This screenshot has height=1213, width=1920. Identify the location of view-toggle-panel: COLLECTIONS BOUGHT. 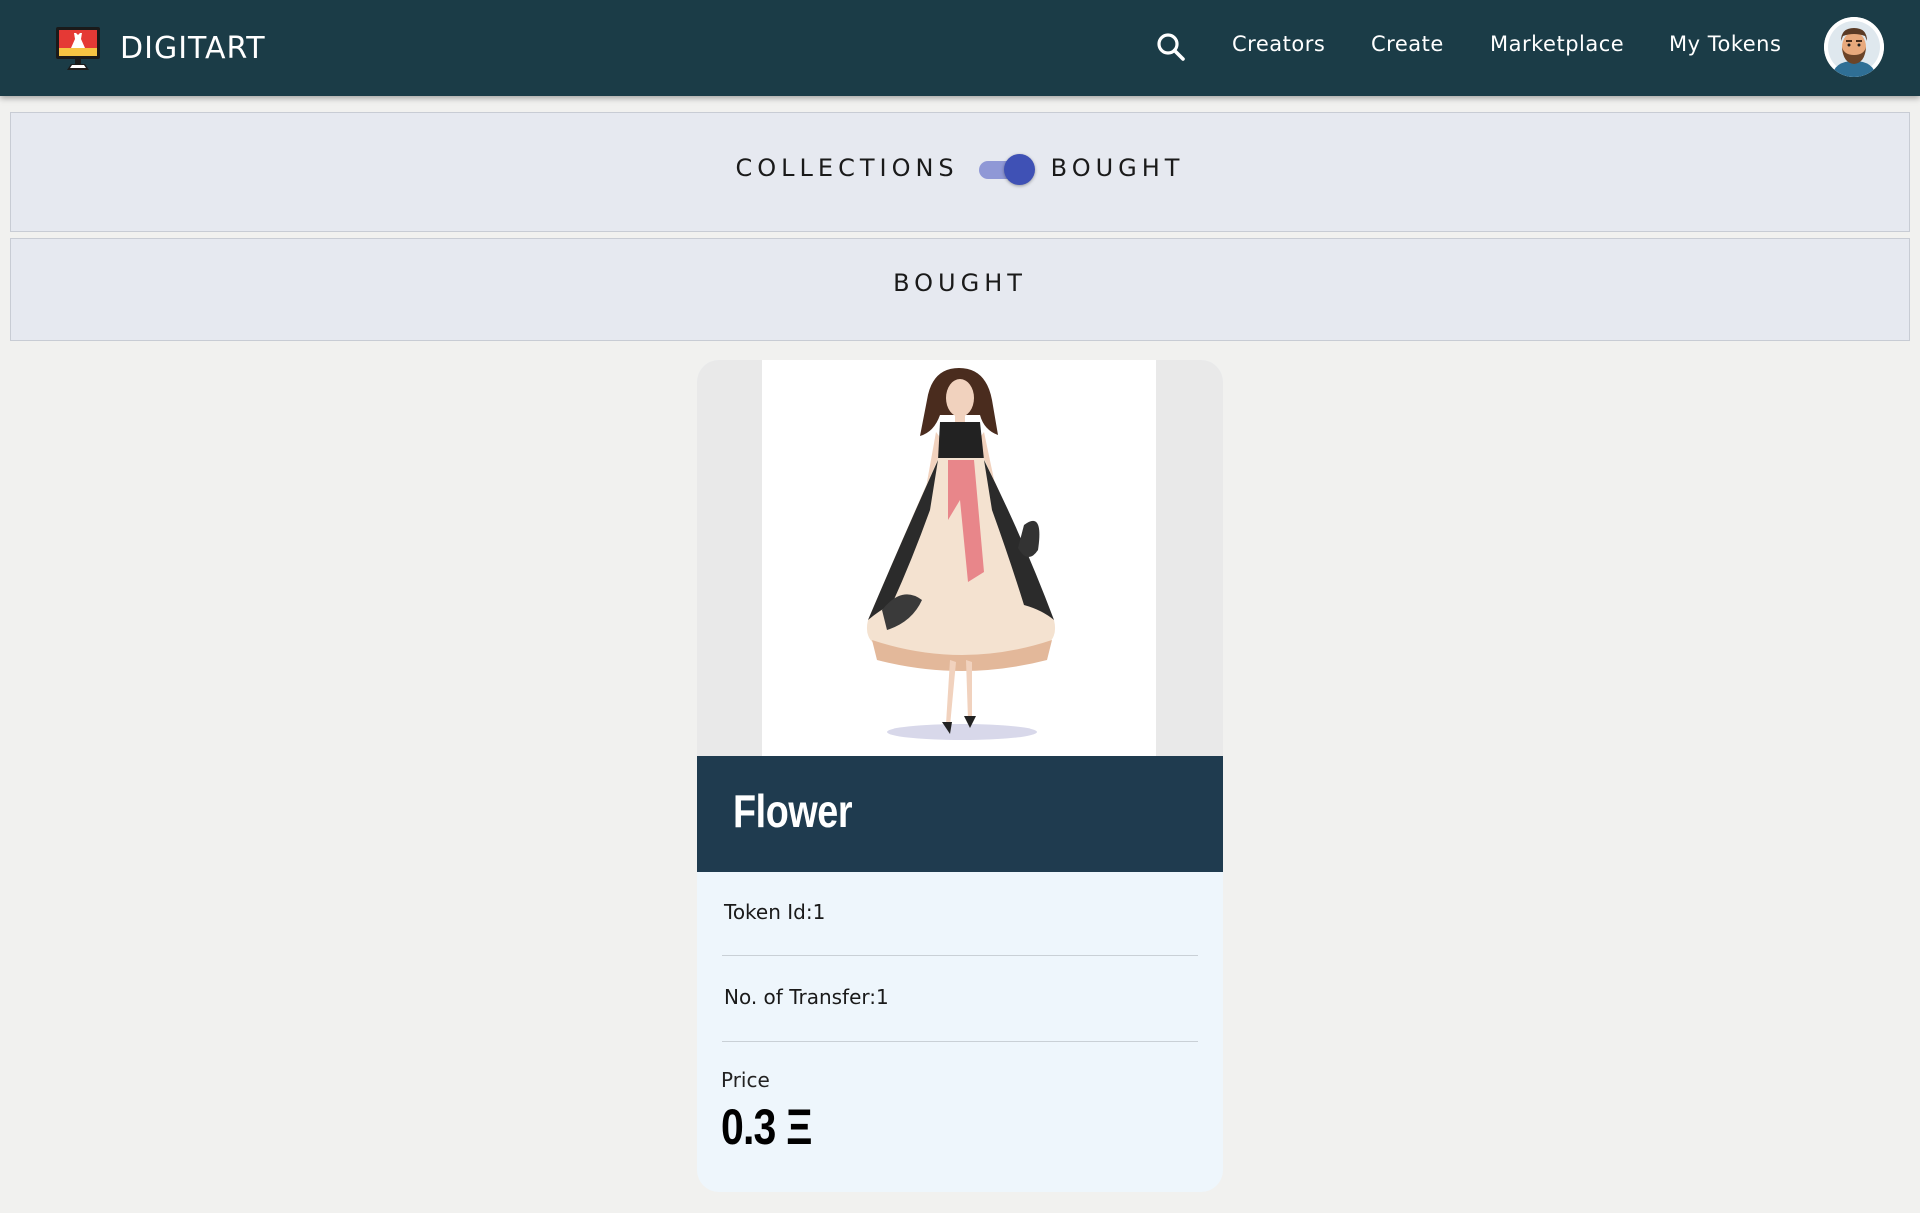
(960, 172).